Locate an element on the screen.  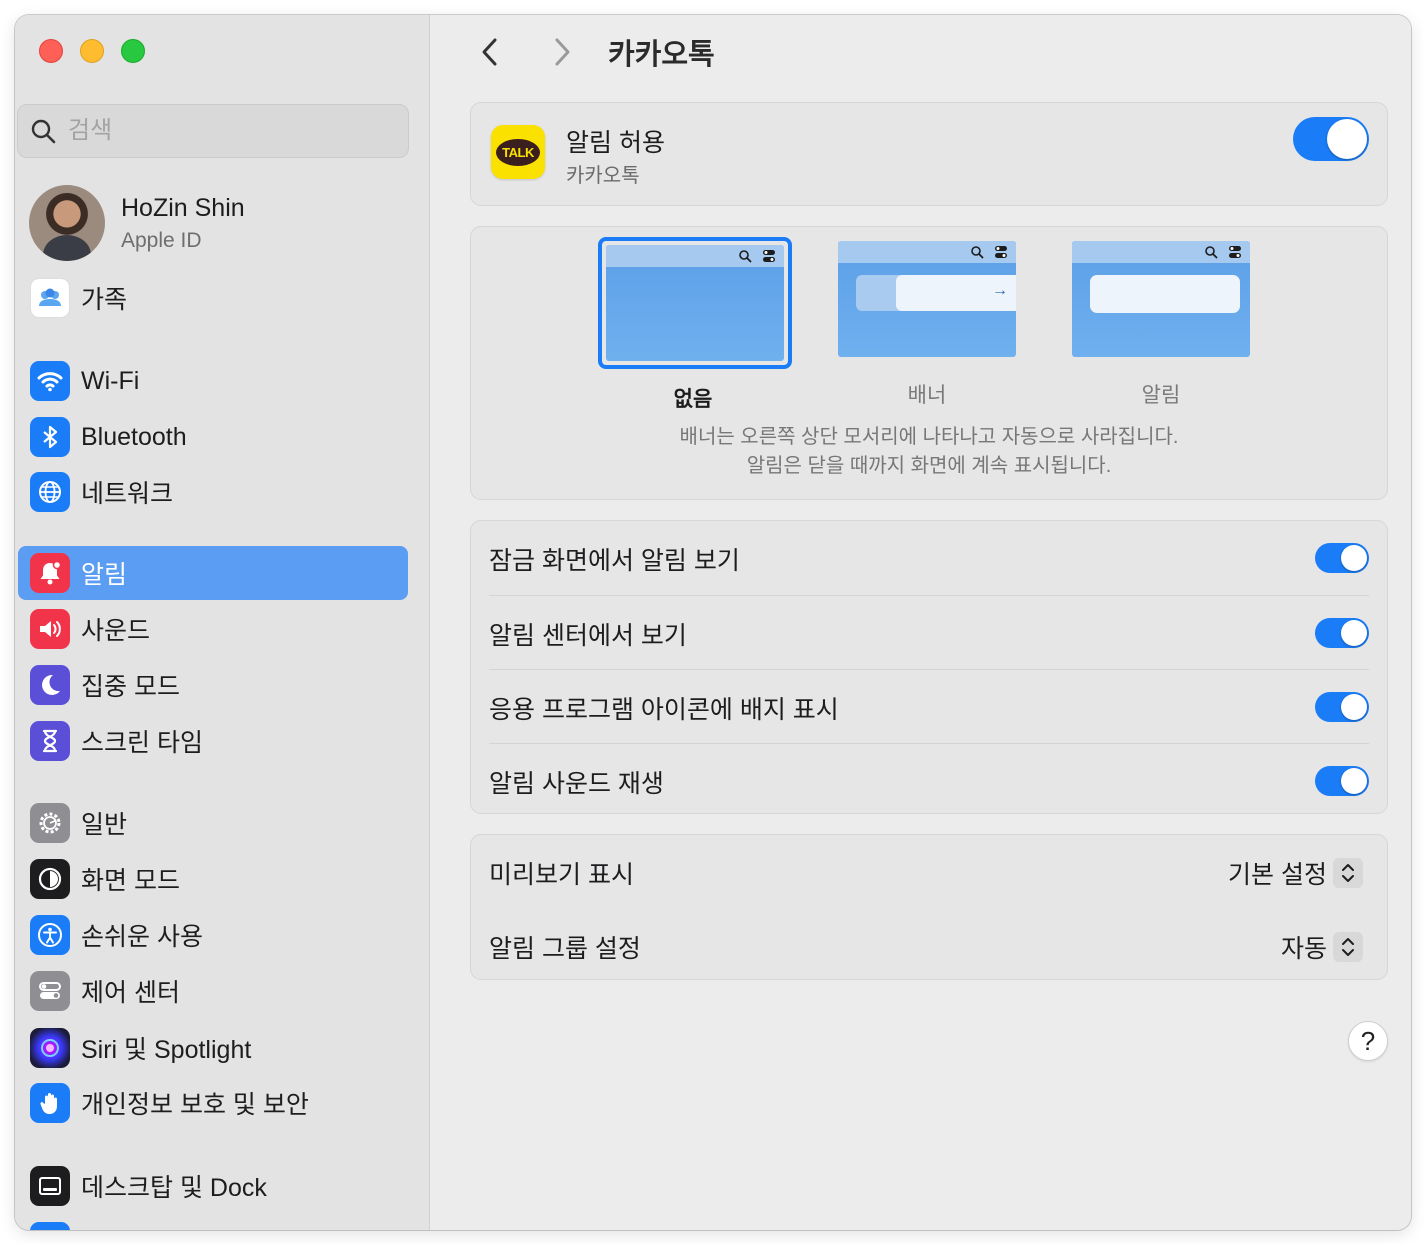
zoom-window-button is located at coordinates (133, 51).